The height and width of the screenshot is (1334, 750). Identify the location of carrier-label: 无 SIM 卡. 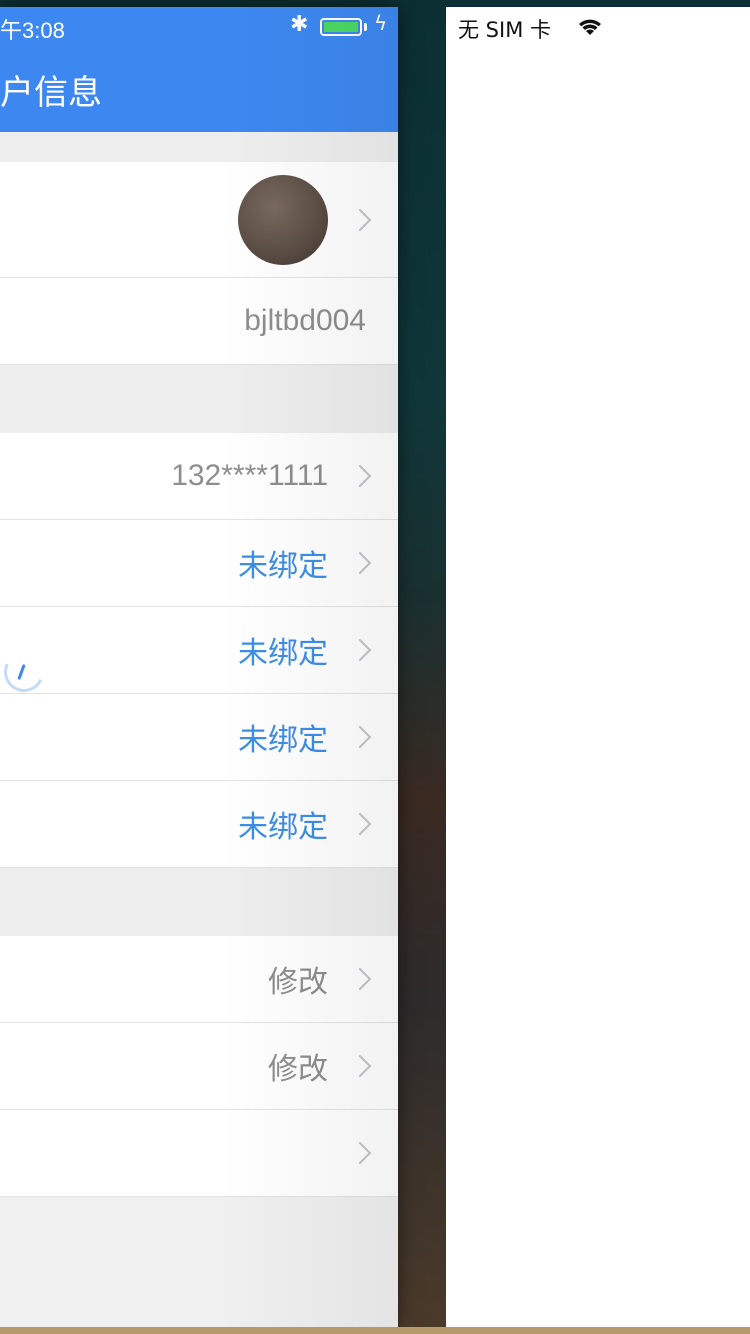
(504, 30).